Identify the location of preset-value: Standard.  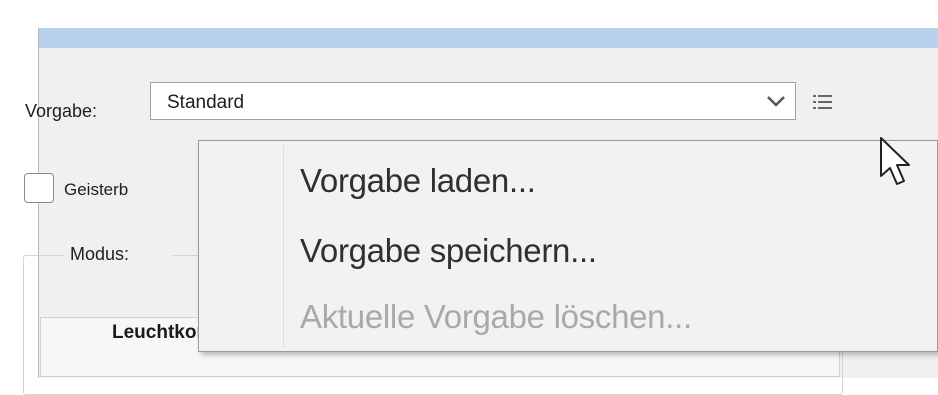
(206, 102).